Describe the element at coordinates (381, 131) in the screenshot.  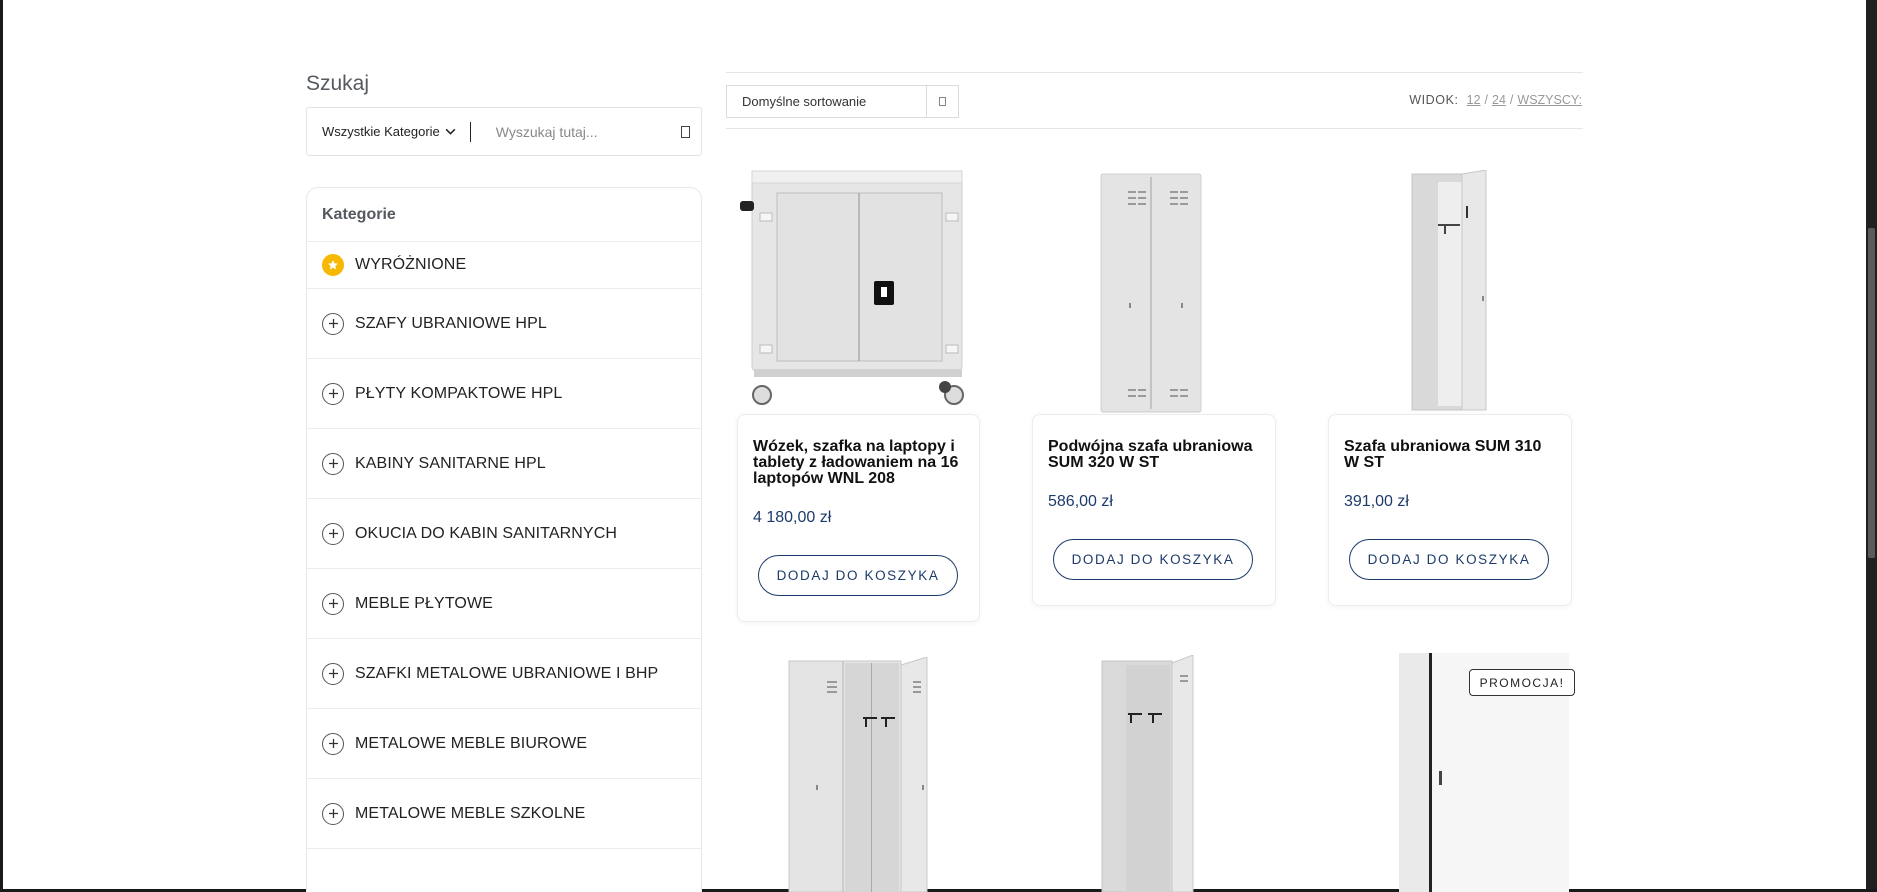
I see `category-dropdown-label: Wszystkie Kategorie` at that location.